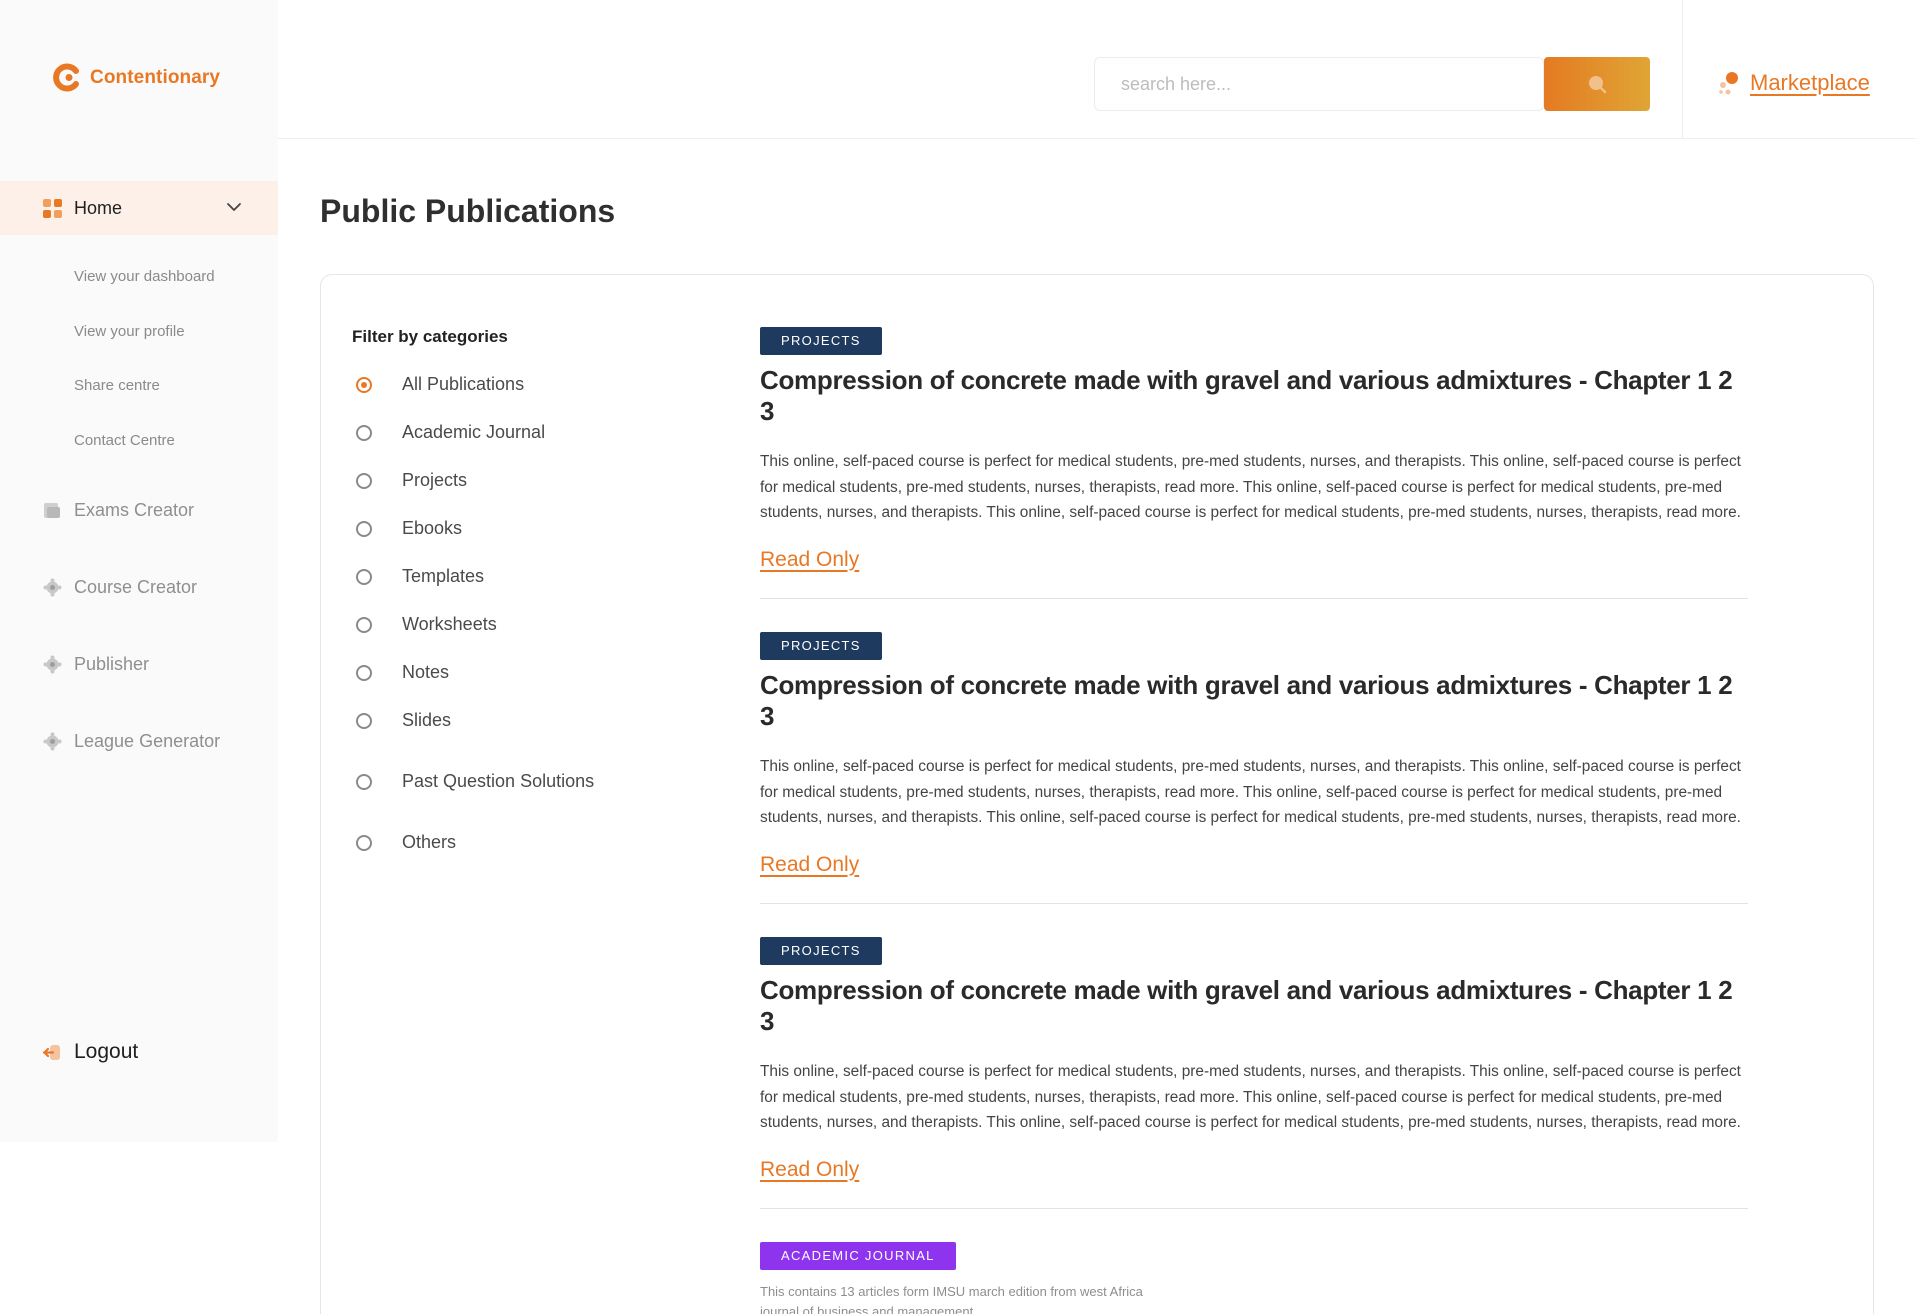 The image size is (1916, 1314). Describe the element at coordinates (106, 1051) in the screenshot. I see `logout-label: Logout` at that location.